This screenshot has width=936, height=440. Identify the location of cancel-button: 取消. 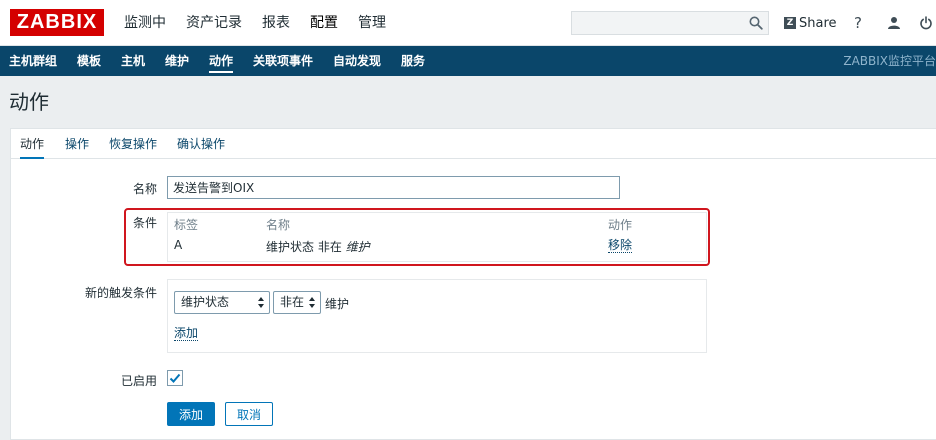
(249, 414).